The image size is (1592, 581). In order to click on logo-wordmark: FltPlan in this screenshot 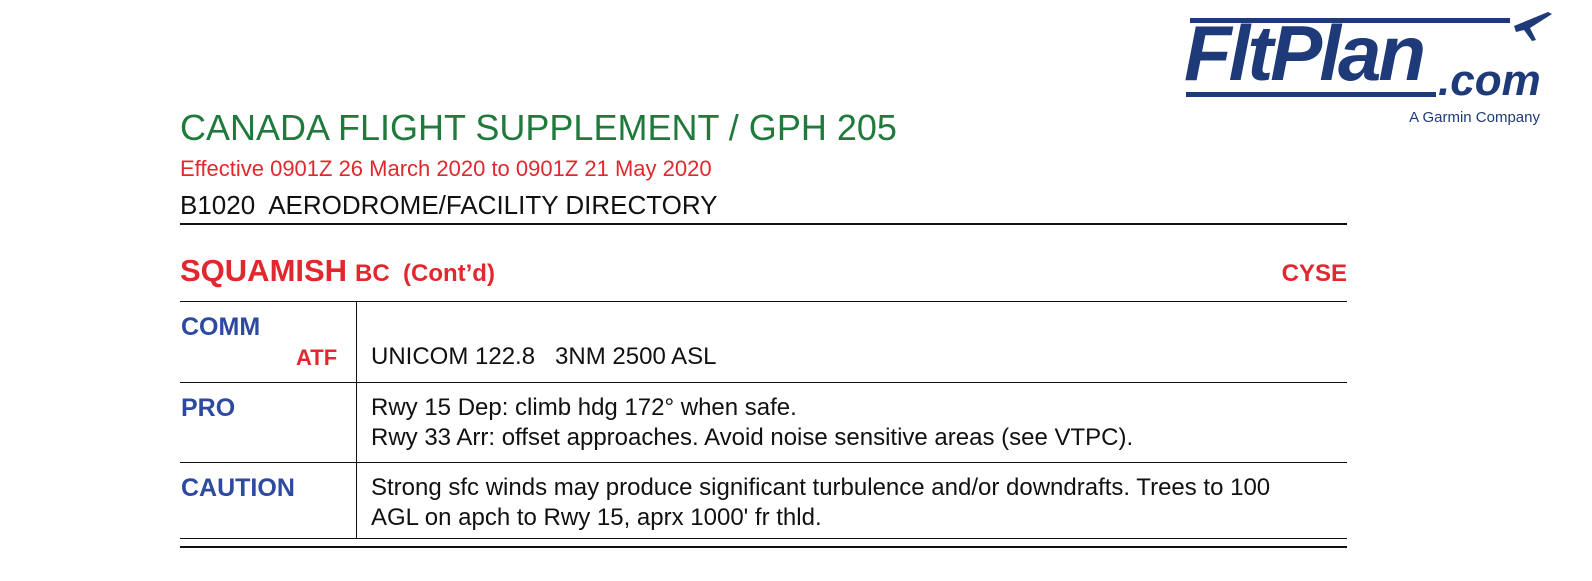, I will do `click(1305, 53)`.